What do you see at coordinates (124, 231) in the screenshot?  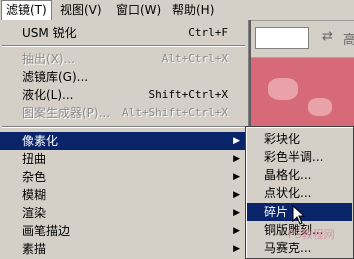 I see `menu-item-brush-strokes: 画笔描边 ▶` at bounding box center [124, 231].